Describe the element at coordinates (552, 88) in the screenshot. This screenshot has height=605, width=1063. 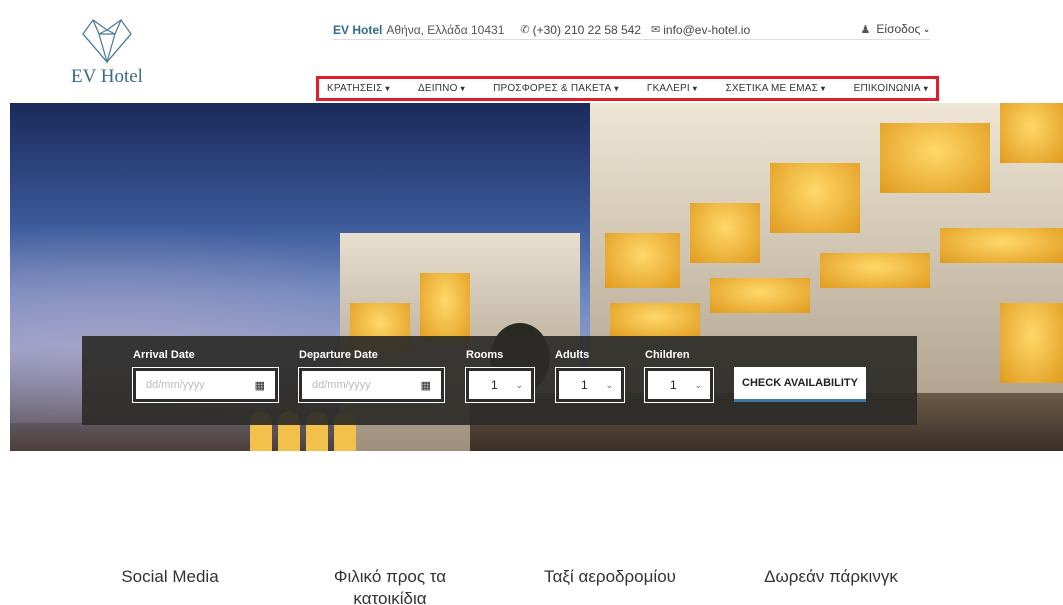
I see `nav-item-label: ΠΡΟΣΦΟΡΕΣ & ΠΑΚΕΤΑ` at that location.